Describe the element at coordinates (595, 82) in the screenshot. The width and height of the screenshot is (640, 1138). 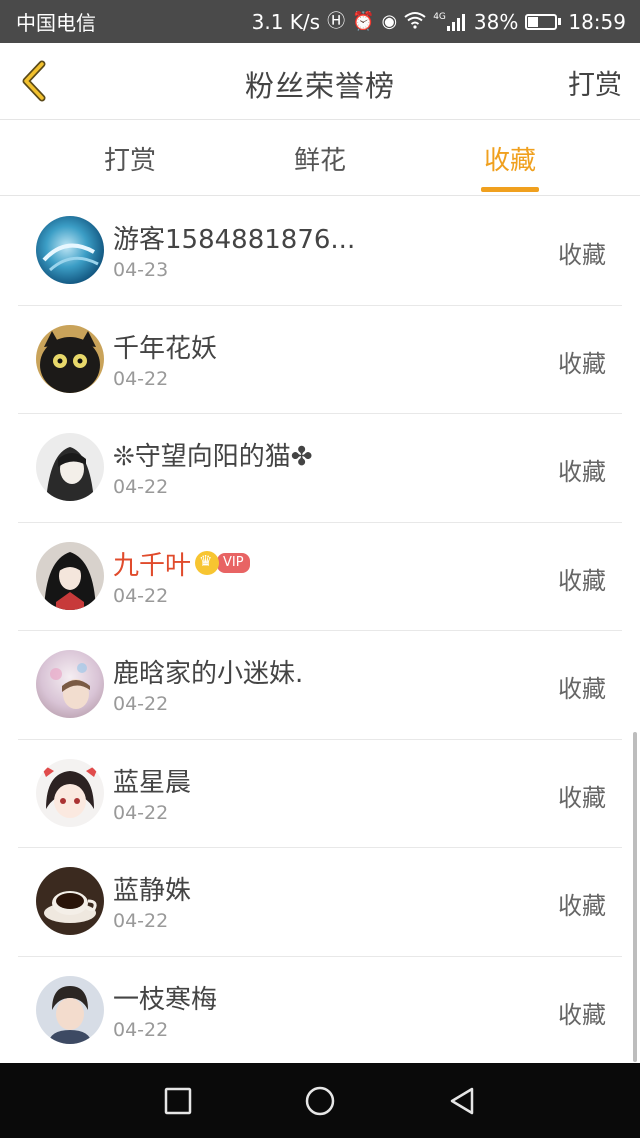
I see `reward-button: 打赏` at that location.